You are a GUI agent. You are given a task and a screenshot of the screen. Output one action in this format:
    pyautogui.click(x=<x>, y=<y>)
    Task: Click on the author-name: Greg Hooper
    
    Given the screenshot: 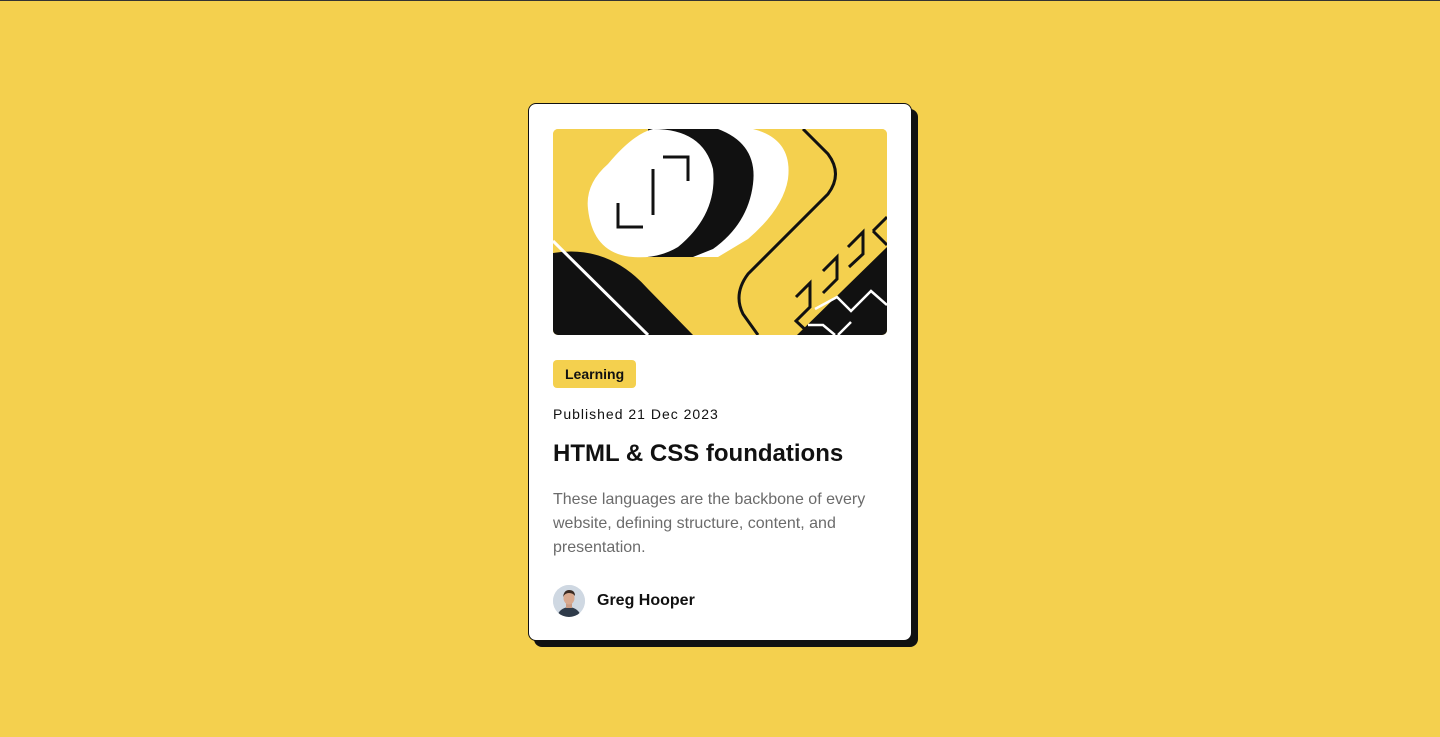 What is the action you would take?
    pyautogui.click(x=646, y=600)
    